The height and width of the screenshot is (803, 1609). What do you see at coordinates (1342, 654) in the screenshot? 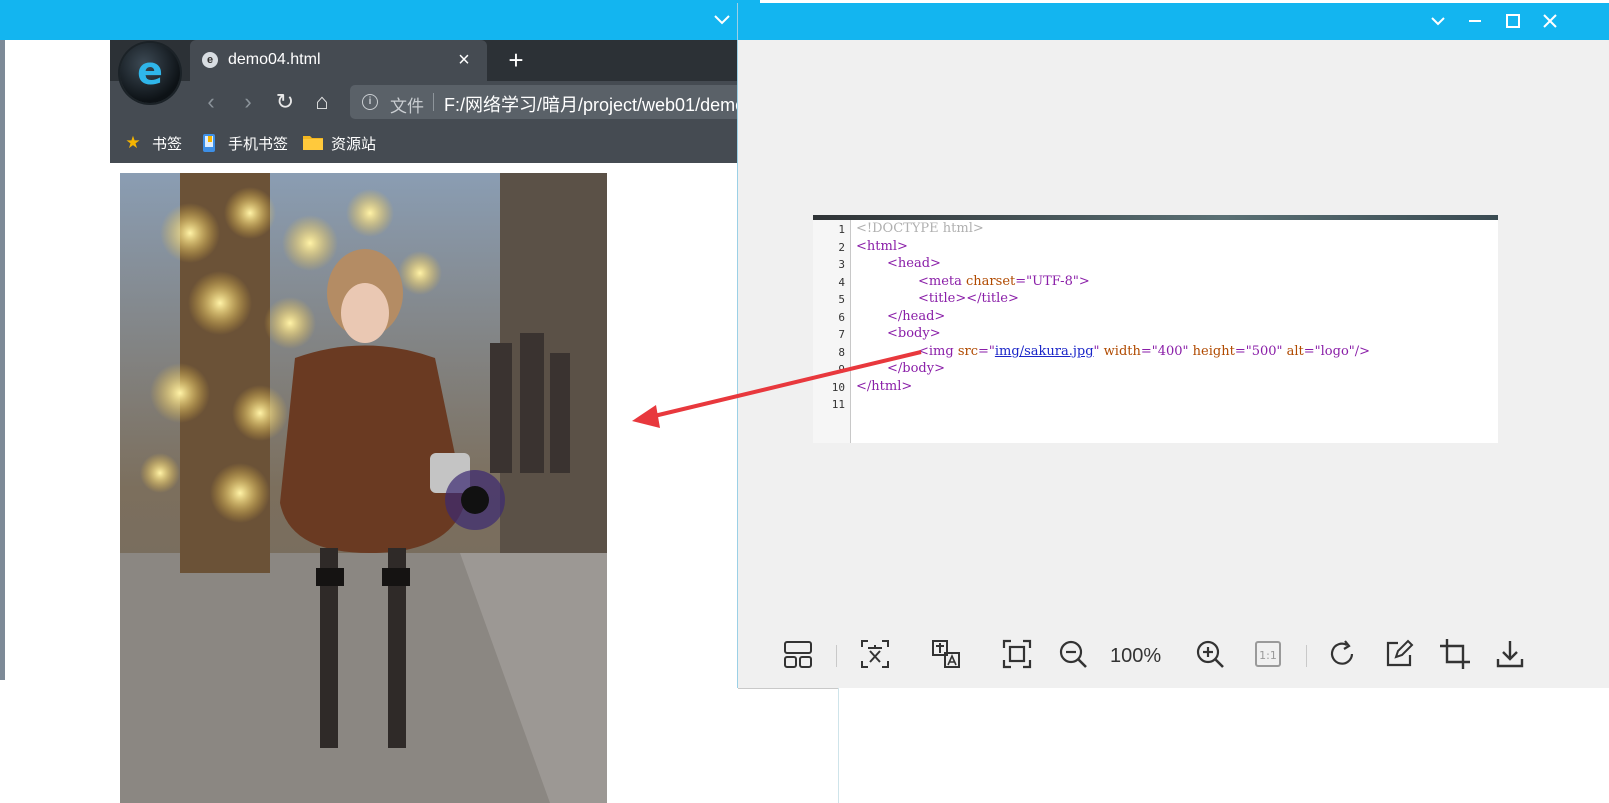
I see `rotate-icon` at bounding box center [1342, 654].